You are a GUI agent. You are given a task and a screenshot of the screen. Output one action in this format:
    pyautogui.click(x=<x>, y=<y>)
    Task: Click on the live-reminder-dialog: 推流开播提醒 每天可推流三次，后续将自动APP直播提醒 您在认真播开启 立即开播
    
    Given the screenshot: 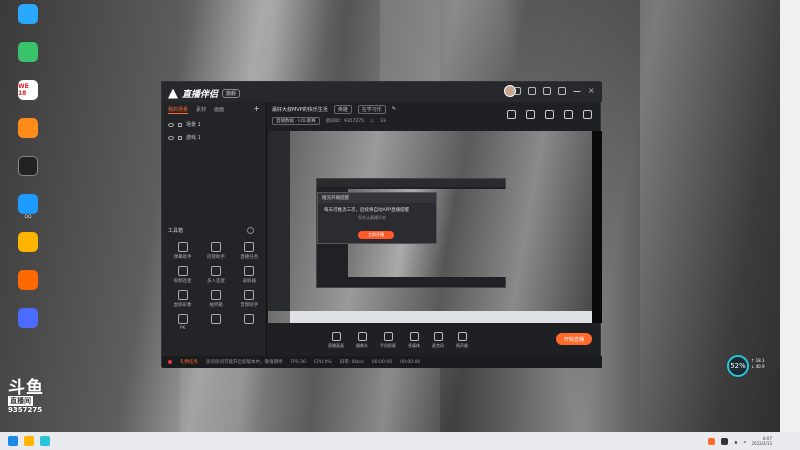 What is the action you would take?
    pyautogui.click(x=377, y=218)
    